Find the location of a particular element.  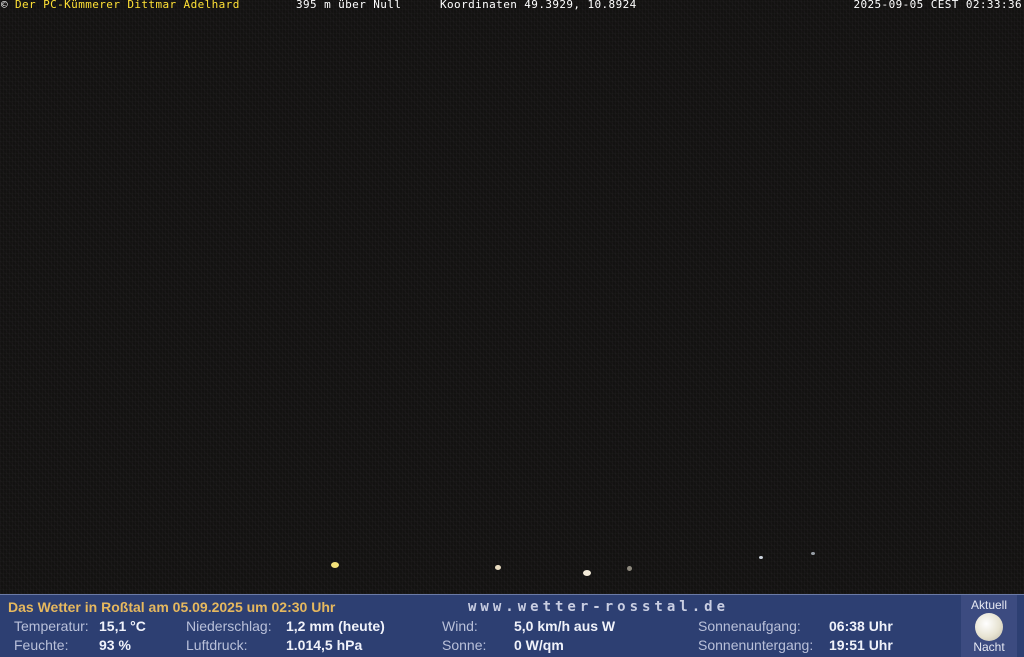

timestamp-text: 2025-09-05 CEST 02:33:36 is located at coordinates (937, 5).